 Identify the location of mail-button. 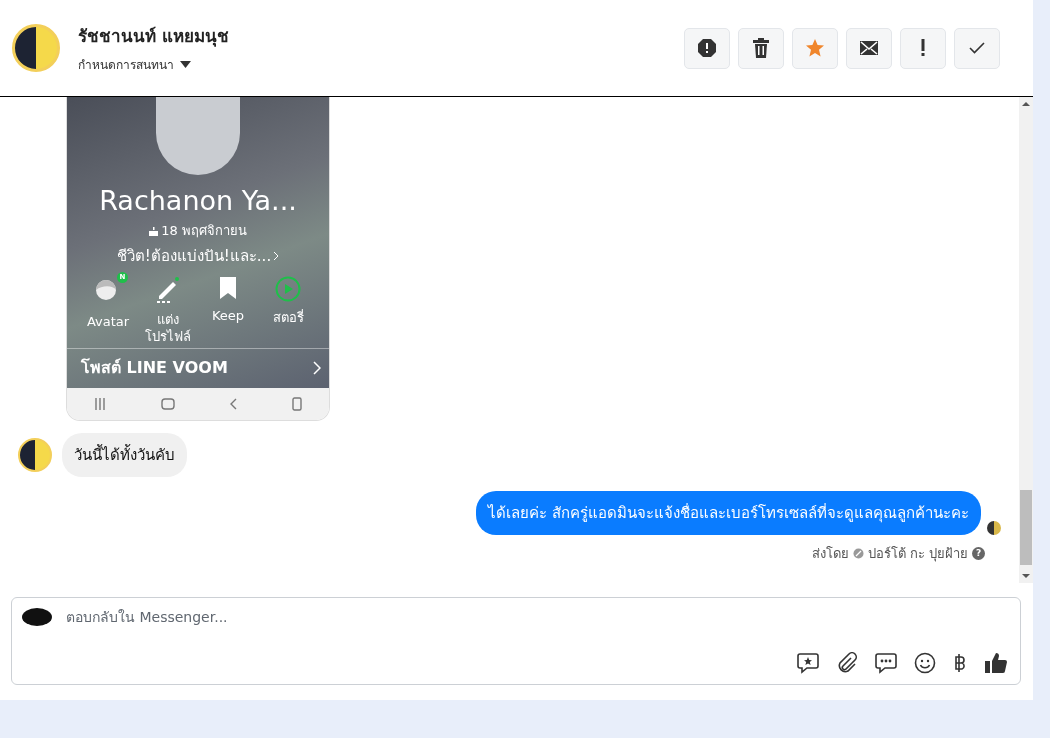
(869, 48).